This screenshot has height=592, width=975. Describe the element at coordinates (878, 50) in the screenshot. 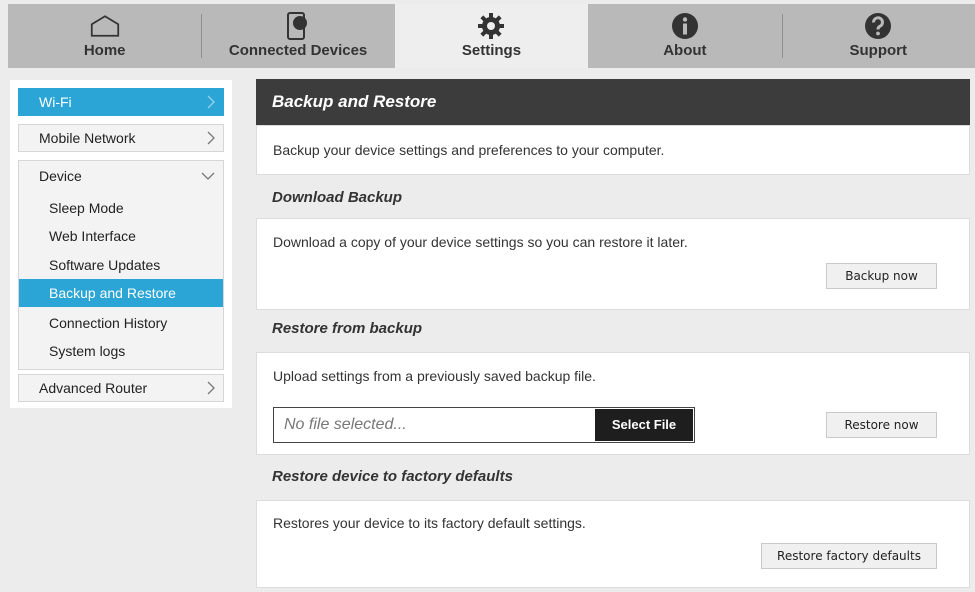

I see `tab-support-label: Support` at that location.